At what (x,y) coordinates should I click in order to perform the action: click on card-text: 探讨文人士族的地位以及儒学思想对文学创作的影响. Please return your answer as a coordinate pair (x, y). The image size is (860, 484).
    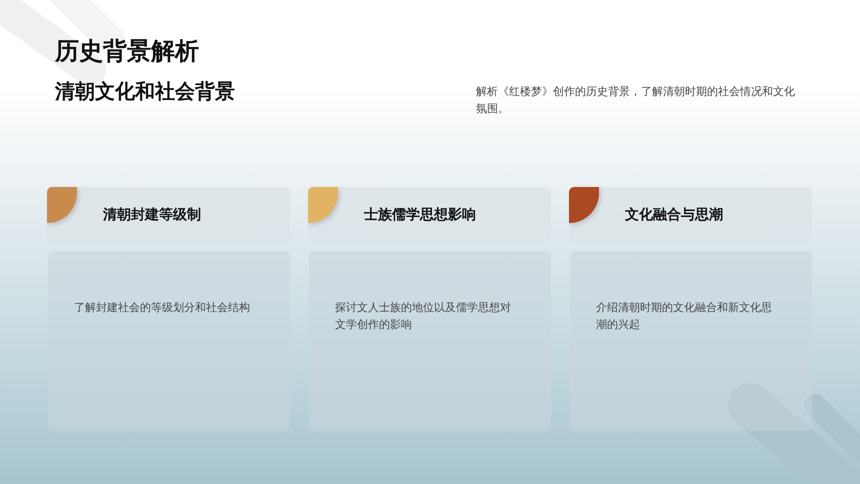
    Looking at the image, I should click on (423, 316).